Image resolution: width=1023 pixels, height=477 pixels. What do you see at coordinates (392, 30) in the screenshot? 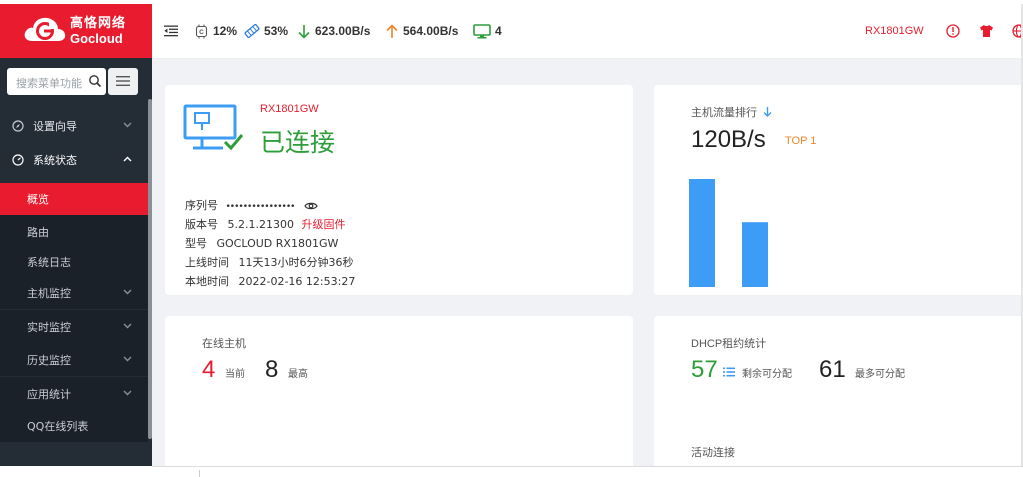
I see `arrow-up-icon` at bounding box center [392, 30].